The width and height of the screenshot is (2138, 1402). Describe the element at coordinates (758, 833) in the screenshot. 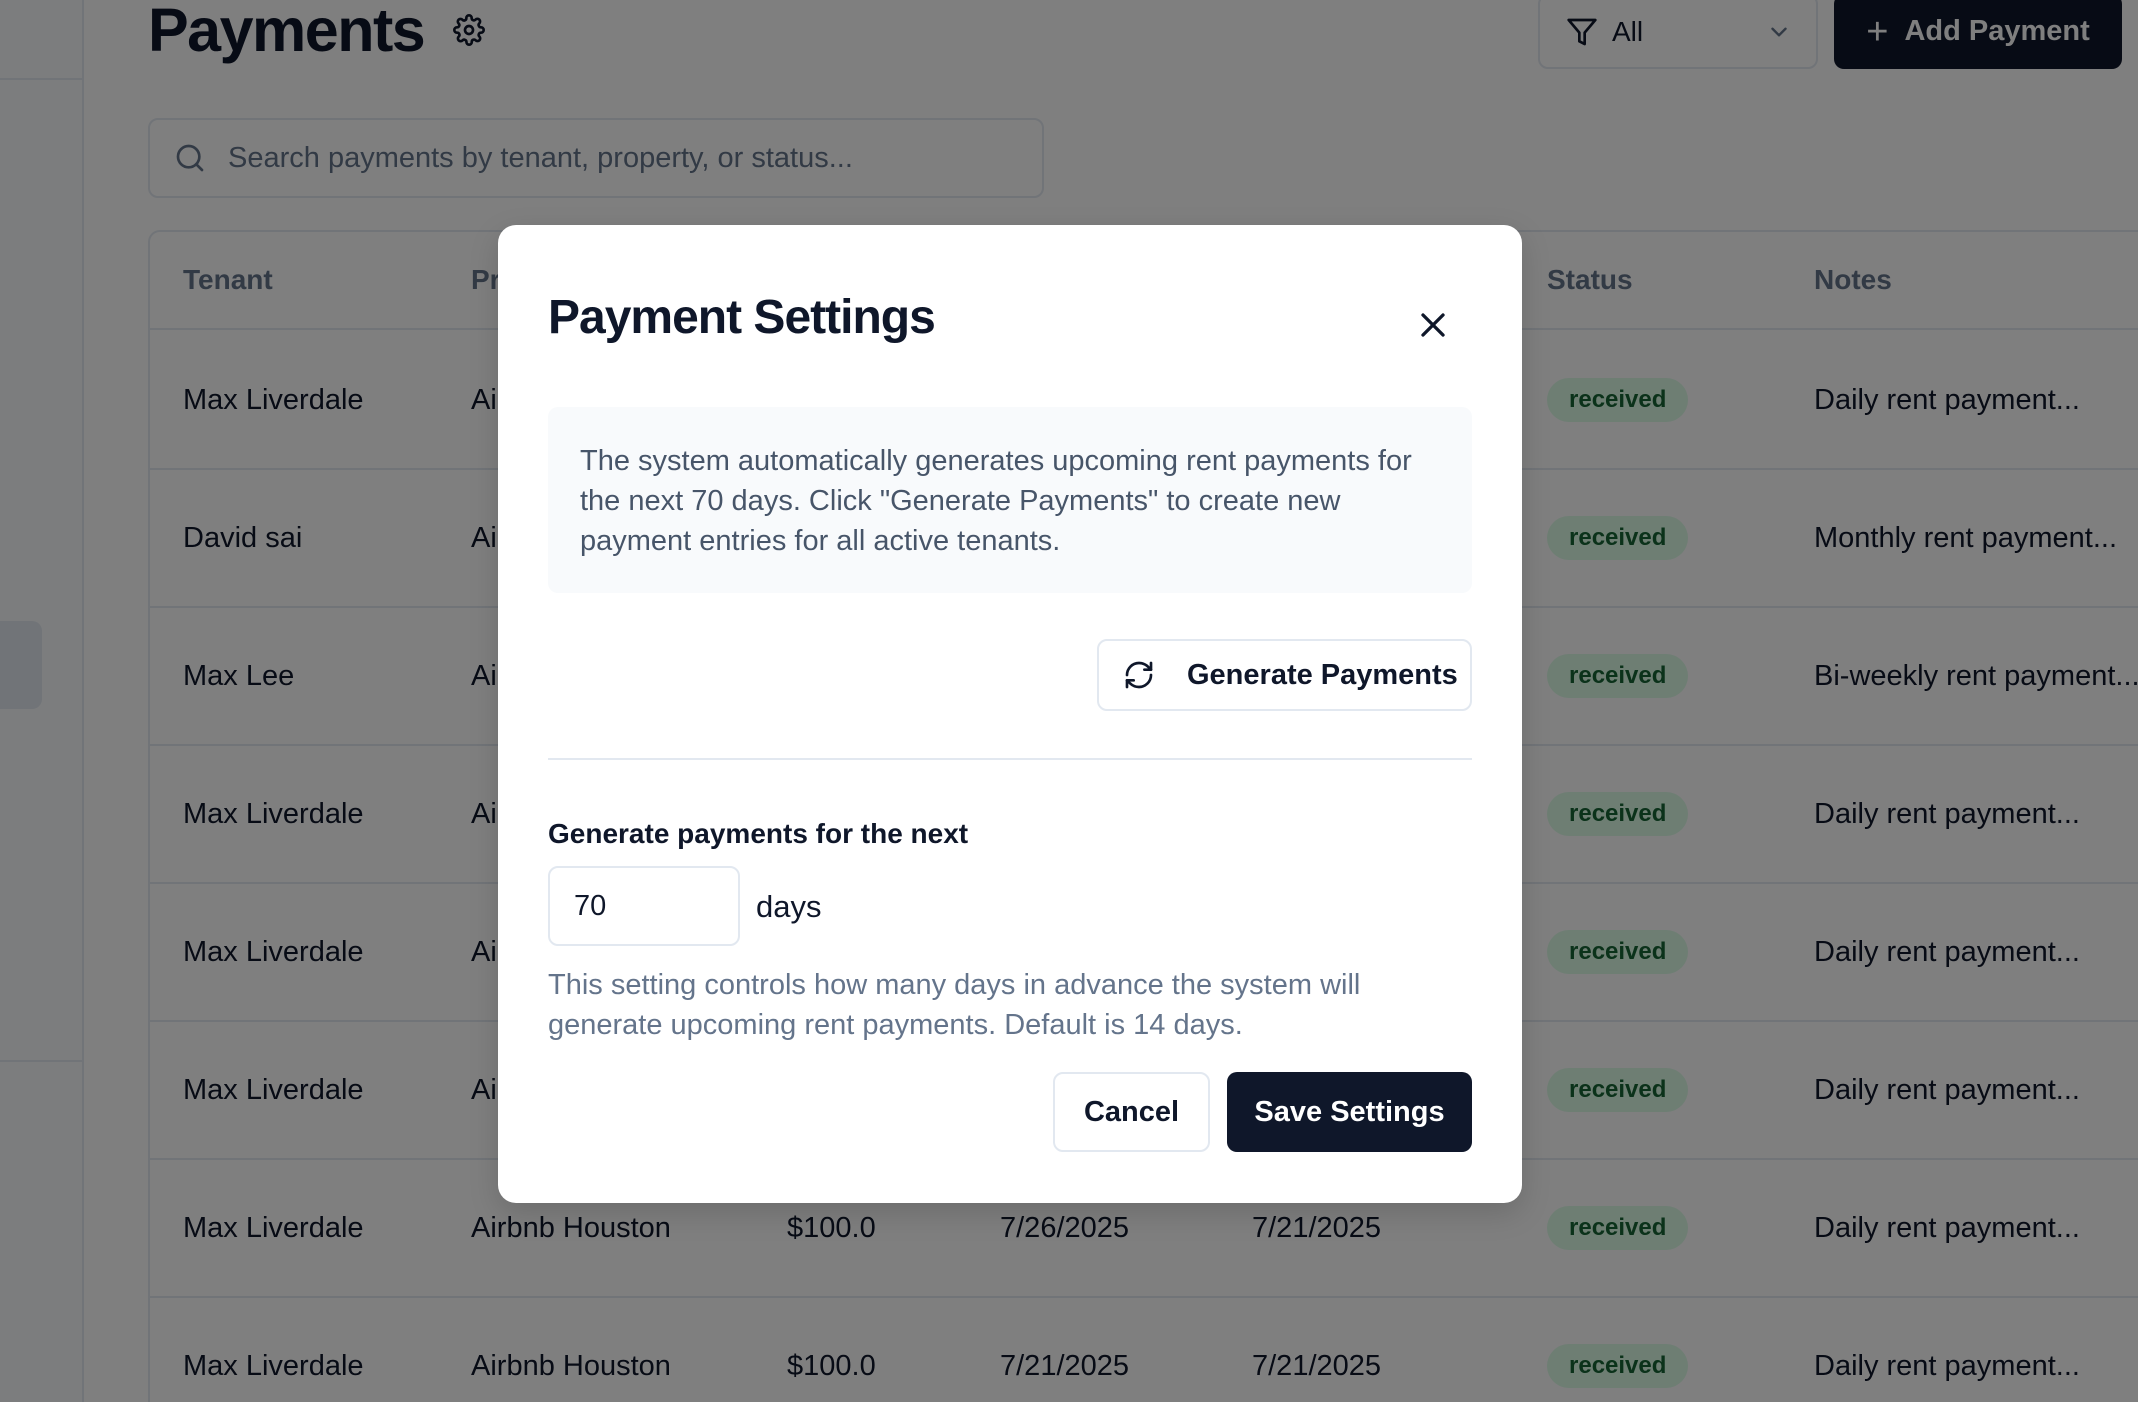

I see `days-field-label: Generate payments for the next` at that location.